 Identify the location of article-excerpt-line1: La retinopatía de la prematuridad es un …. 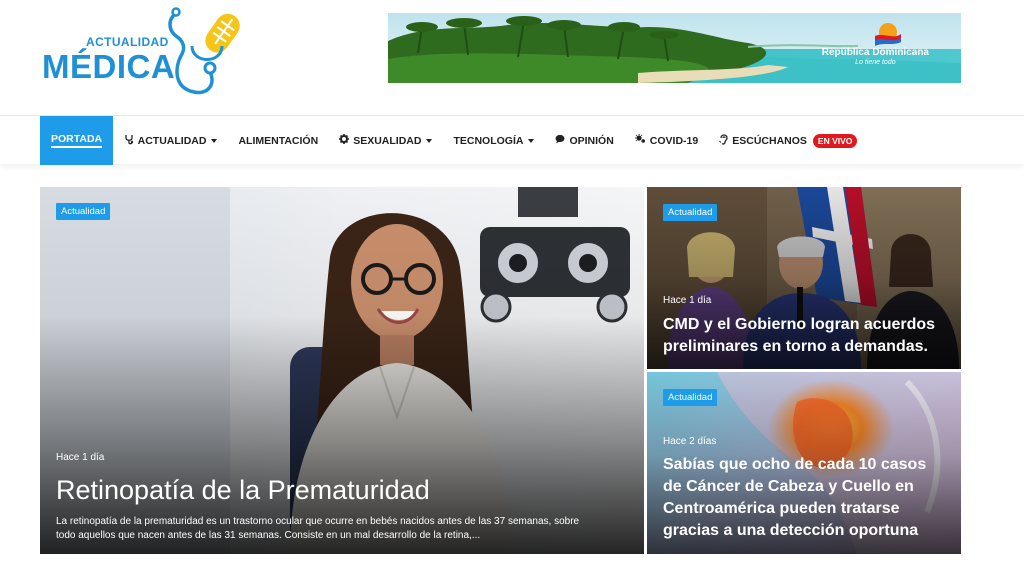
(318, 521).